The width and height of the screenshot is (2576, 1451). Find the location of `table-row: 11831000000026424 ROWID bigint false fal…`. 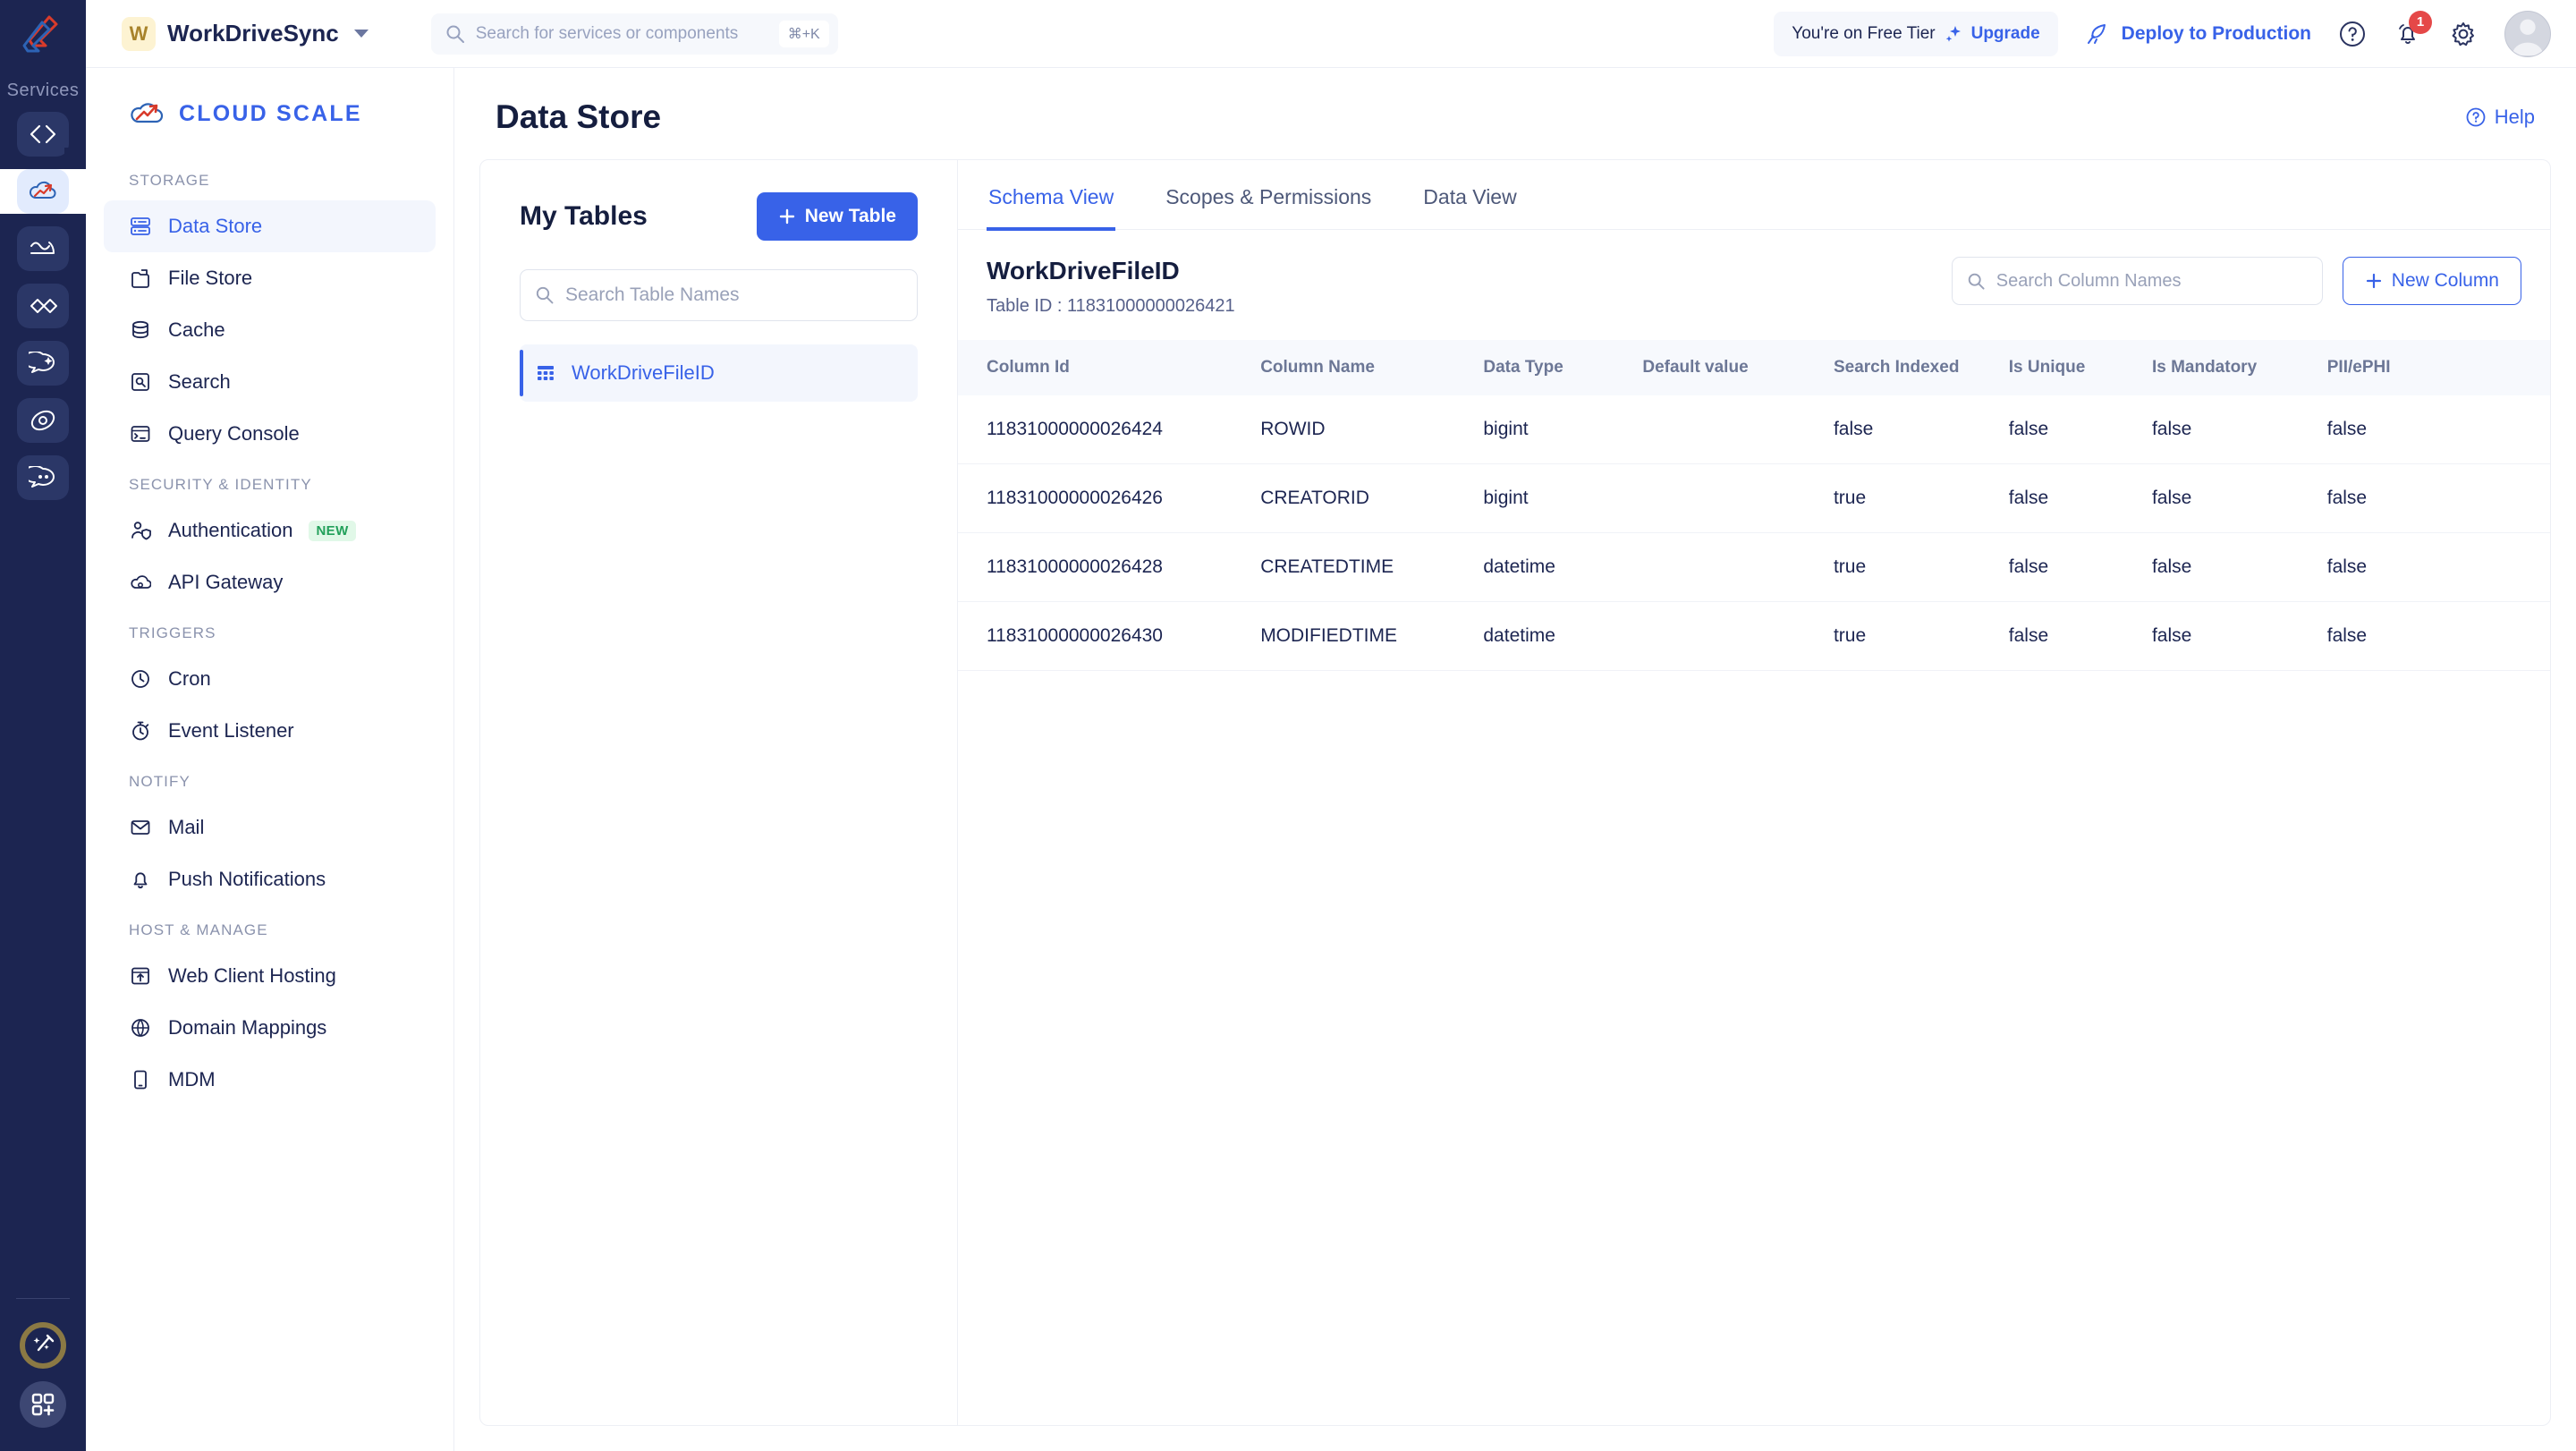

table-row: 11831000000026424 ROWID bigint false fal… is located at coordinates (1754, 429).